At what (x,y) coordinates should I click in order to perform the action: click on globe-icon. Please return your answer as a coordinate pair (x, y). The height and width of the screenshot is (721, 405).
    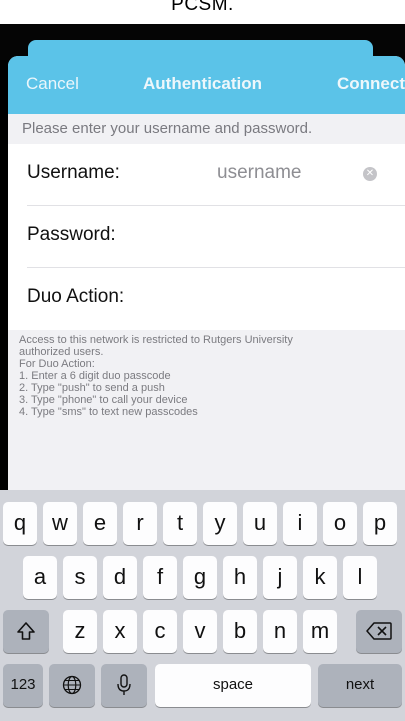
    Looking at the image, I should click on (72, 685).